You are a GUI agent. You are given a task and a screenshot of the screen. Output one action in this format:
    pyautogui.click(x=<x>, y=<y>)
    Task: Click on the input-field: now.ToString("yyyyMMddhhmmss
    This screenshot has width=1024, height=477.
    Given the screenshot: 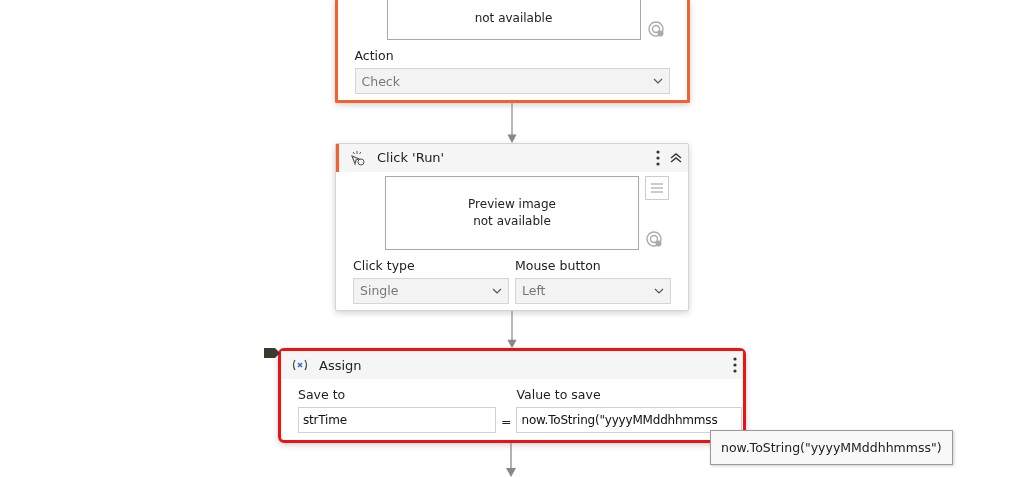 What is the action you would take?
    pyautogui.click(x=629, y=420)
    